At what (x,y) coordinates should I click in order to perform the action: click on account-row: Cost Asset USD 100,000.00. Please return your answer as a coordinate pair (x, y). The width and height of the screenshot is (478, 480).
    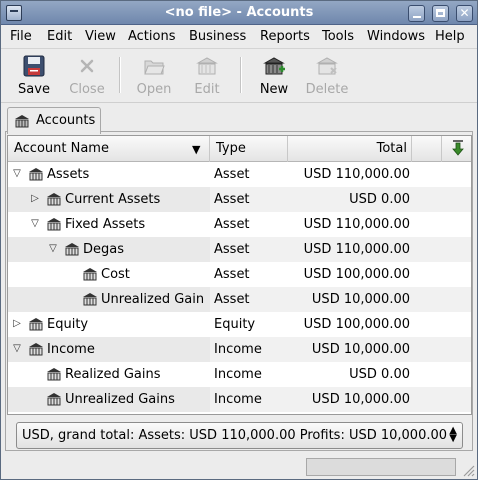
    Looking at the image, I should click on (239, 274).